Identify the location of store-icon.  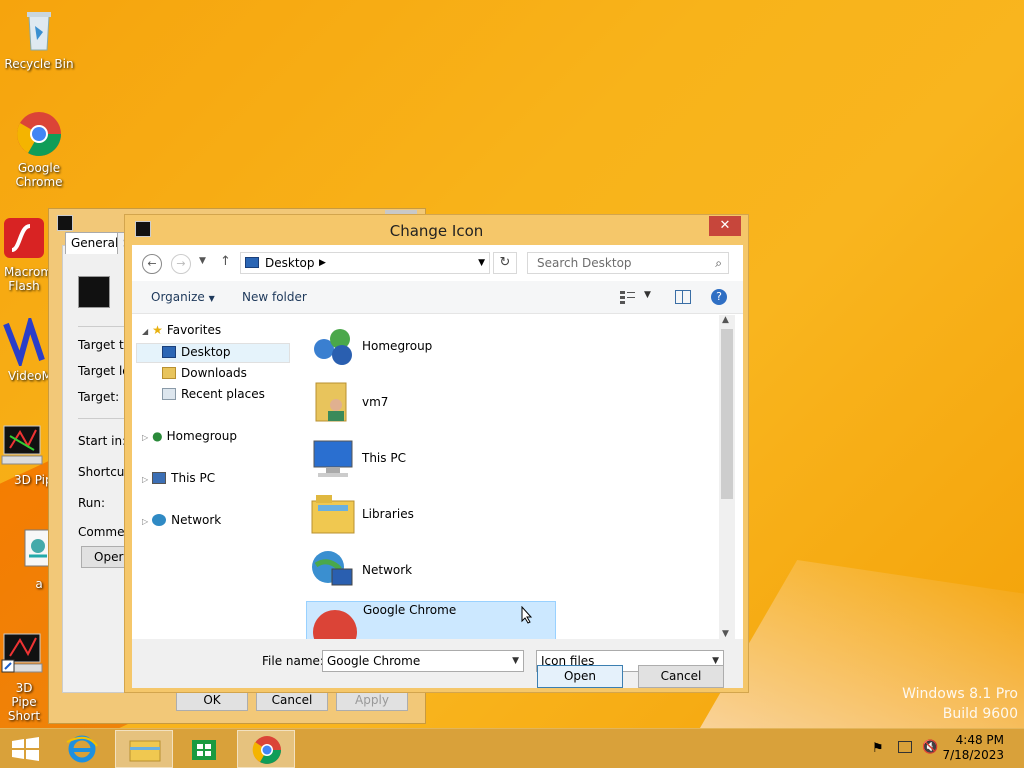
(204, 750).